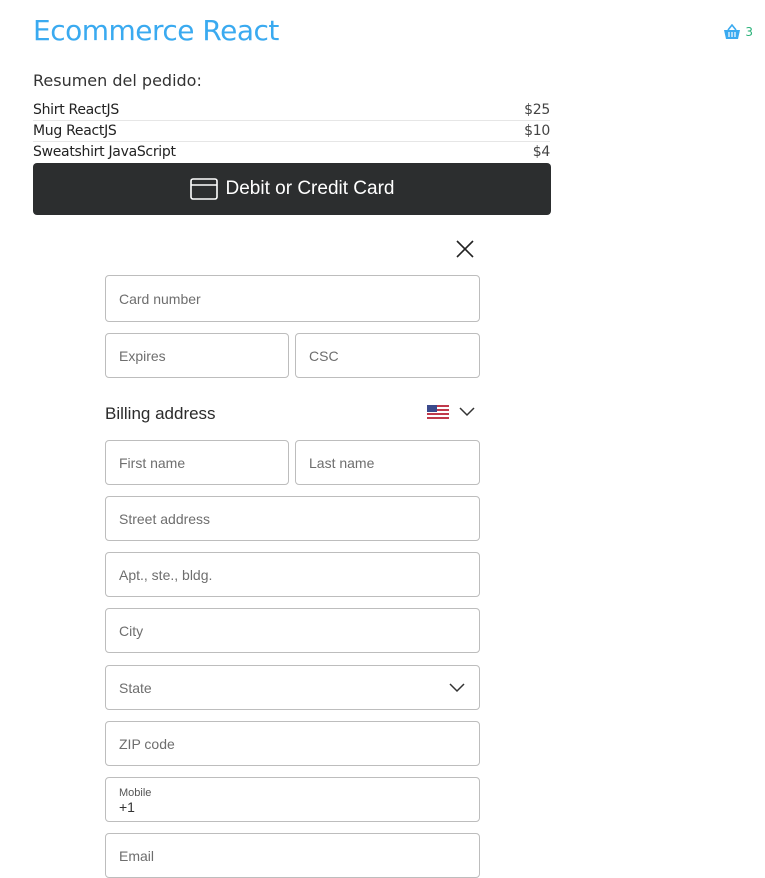 The image size is (765, 878). I want to click on expires-input, so click(203, 355).